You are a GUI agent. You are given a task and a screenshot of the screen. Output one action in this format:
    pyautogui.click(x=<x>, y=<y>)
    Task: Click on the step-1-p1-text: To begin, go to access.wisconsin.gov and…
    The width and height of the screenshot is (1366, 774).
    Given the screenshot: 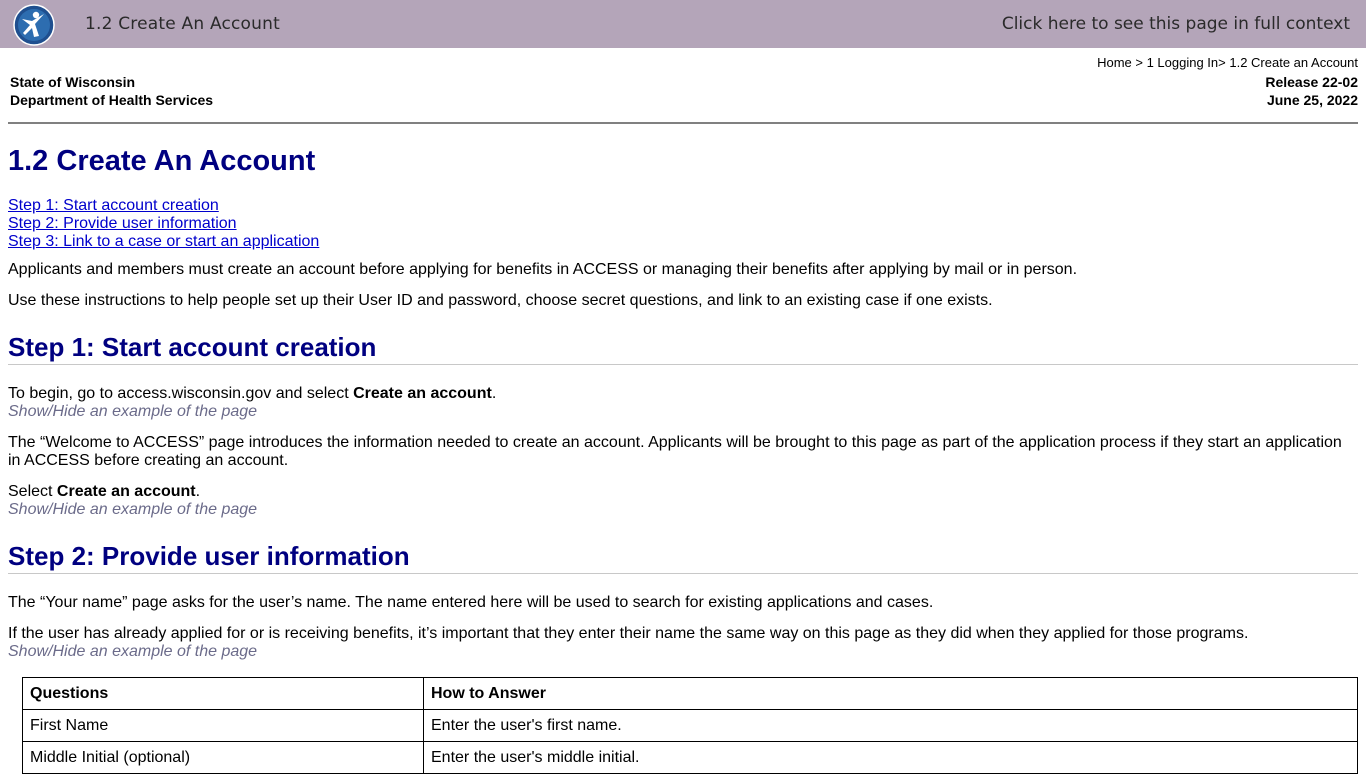 What is the action you would take?
    pyautogui.click(x=181, y=393)
    